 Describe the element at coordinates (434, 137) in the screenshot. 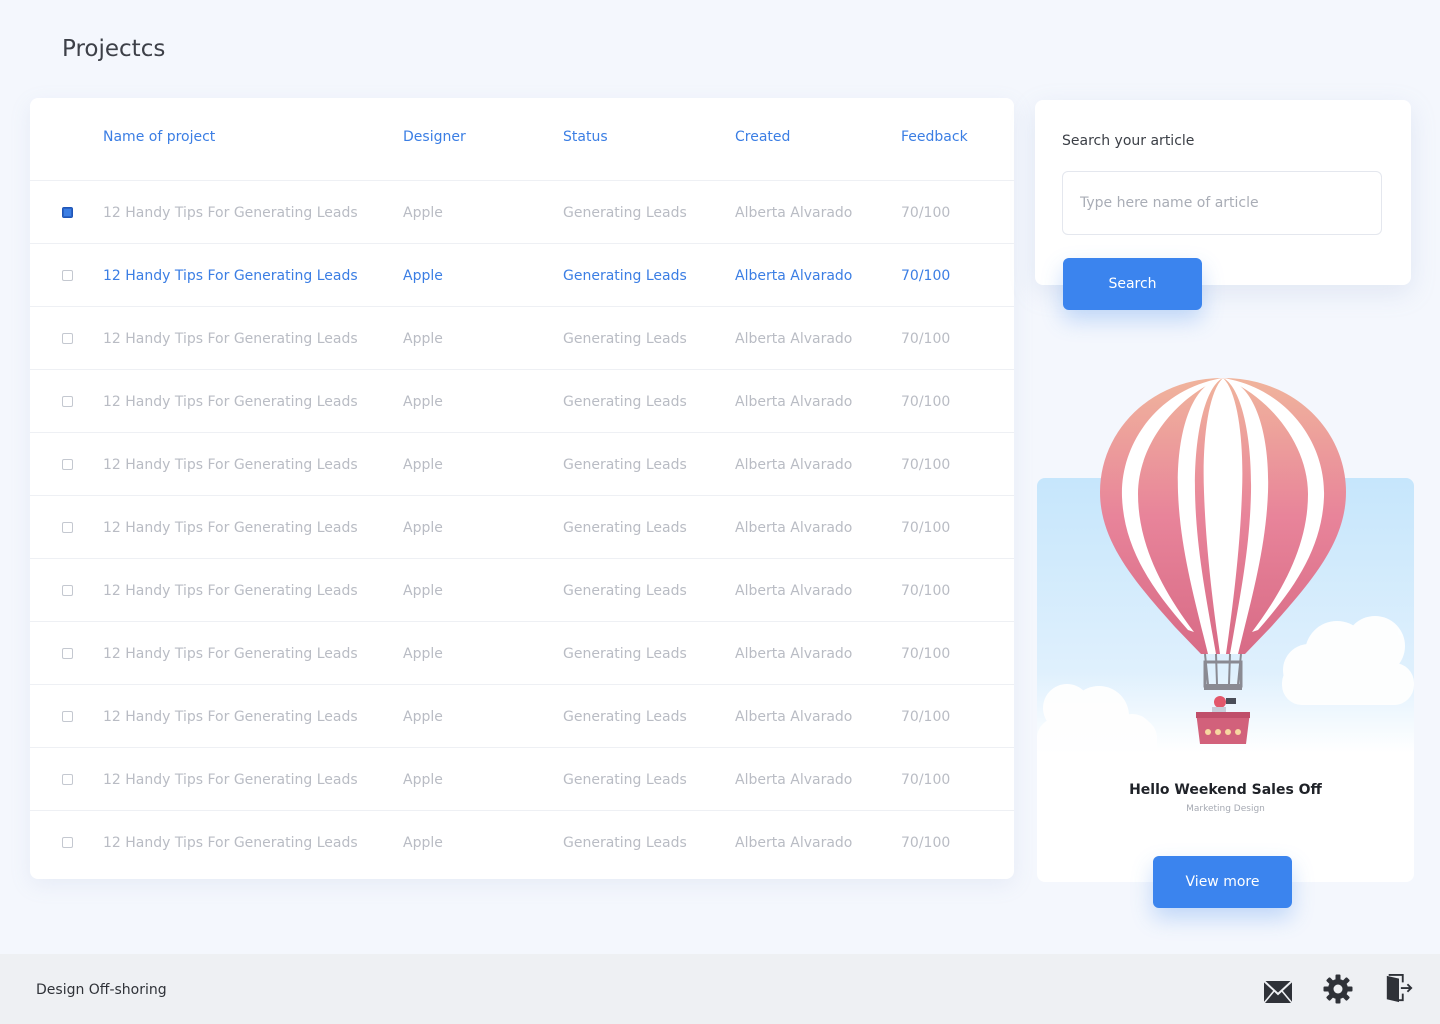

I see `column-header-designer: Designer` at that location.